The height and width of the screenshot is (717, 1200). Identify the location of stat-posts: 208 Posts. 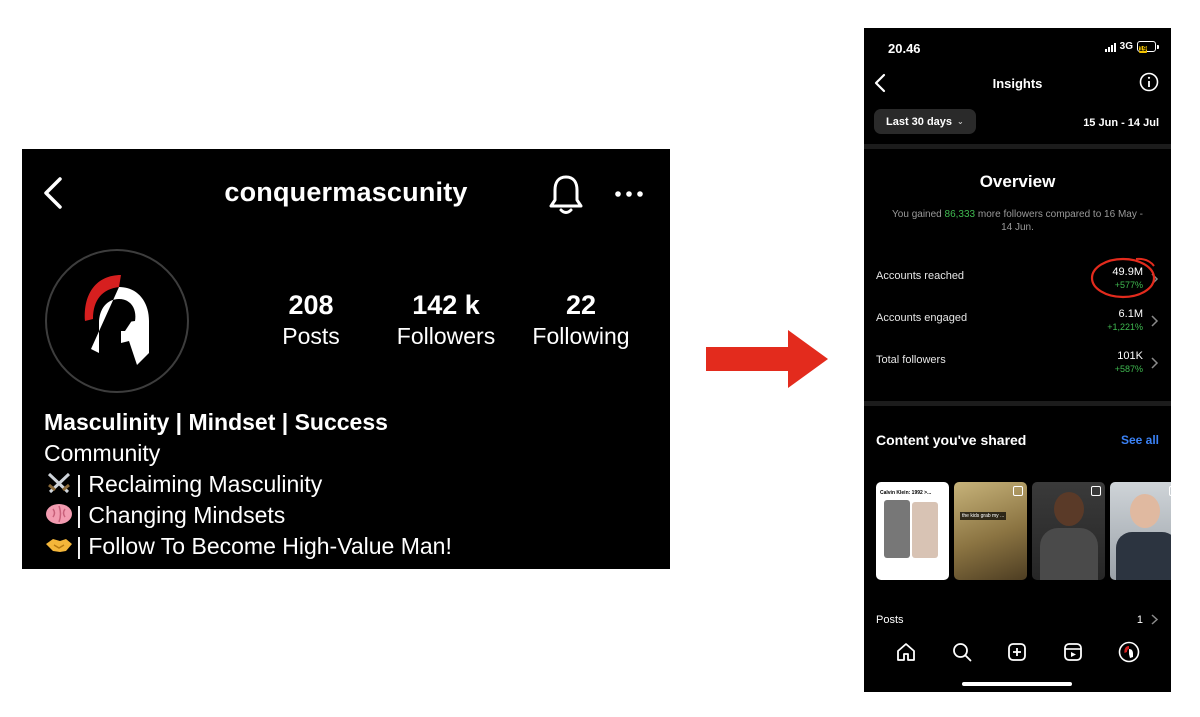
(311, 320).